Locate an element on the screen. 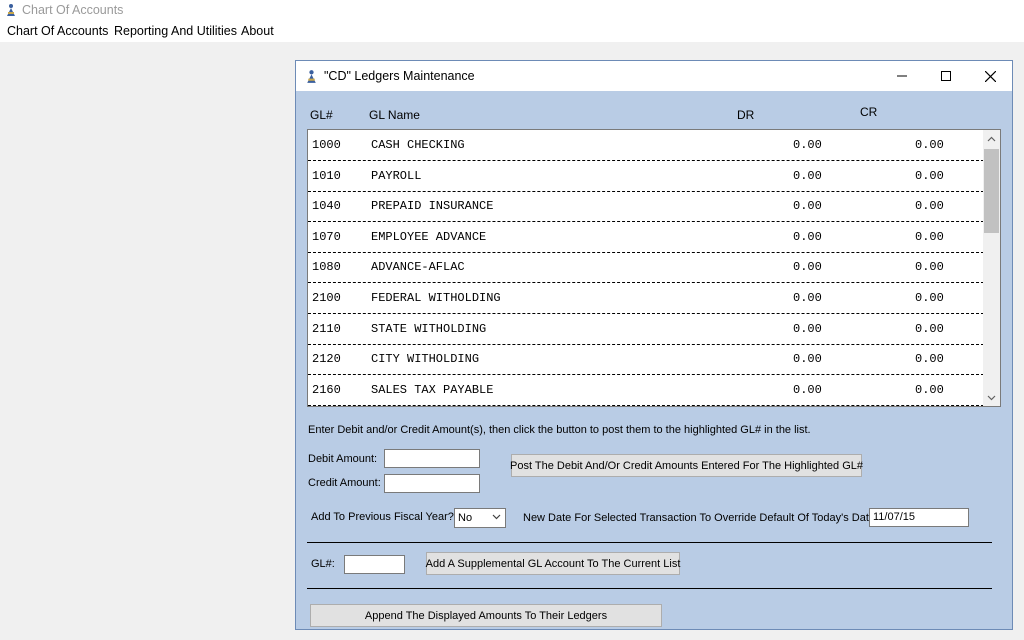 Image resolution: width=1024 pixels, height=640 pixels. minimize-icon is located at coordinates (902, 76).